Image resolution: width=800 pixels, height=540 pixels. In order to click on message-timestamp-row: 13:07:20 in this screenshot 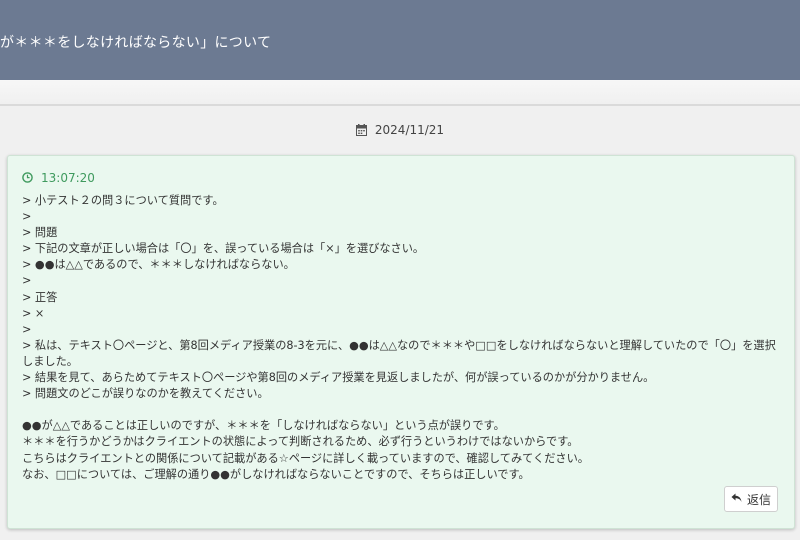, I will do `click(58, 178)`.